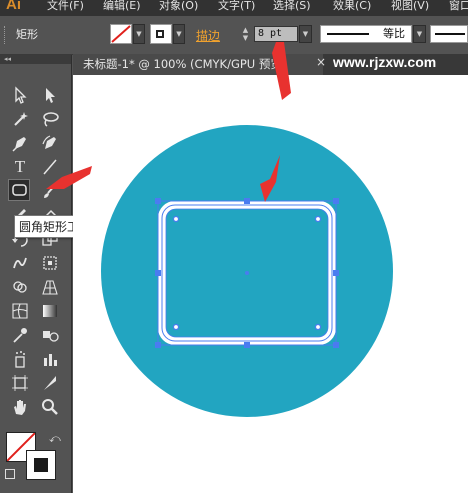 Image resolution: width=468 pixels, height=493 pixels. What do you see at coordinates (247, 273) in the screenshot?
I see `center-point` at bounding box center [247, 273].